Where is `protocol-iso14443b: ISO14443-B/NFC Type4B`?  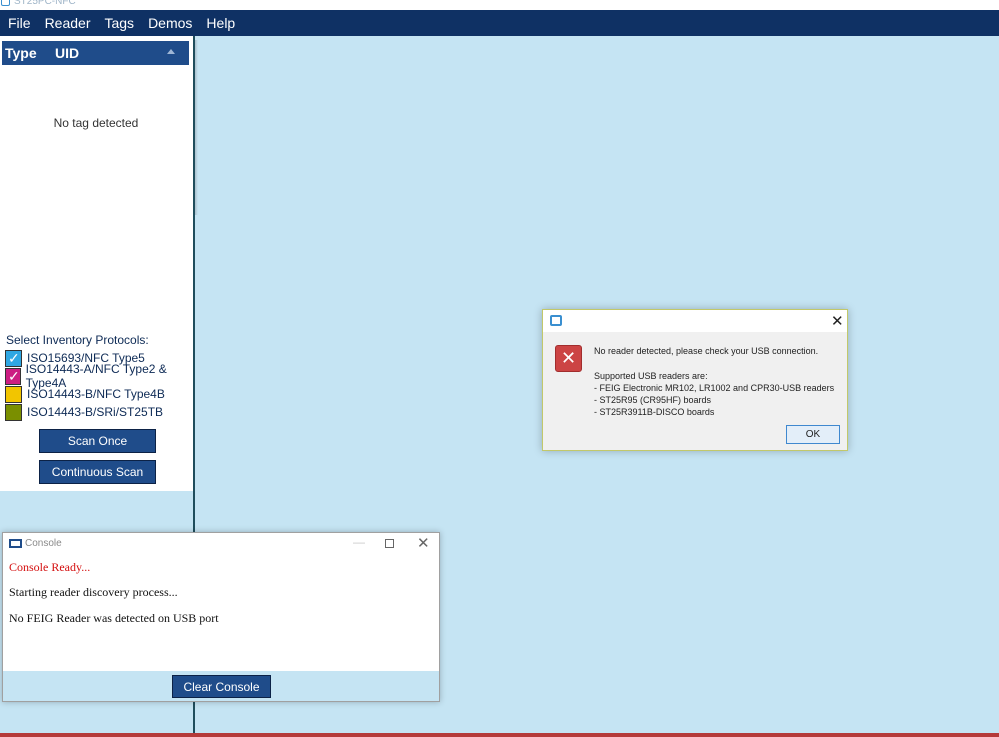 protocol-iso14443b: ISO14443-B/NFC Type4B is located at coordinates (85, 394).